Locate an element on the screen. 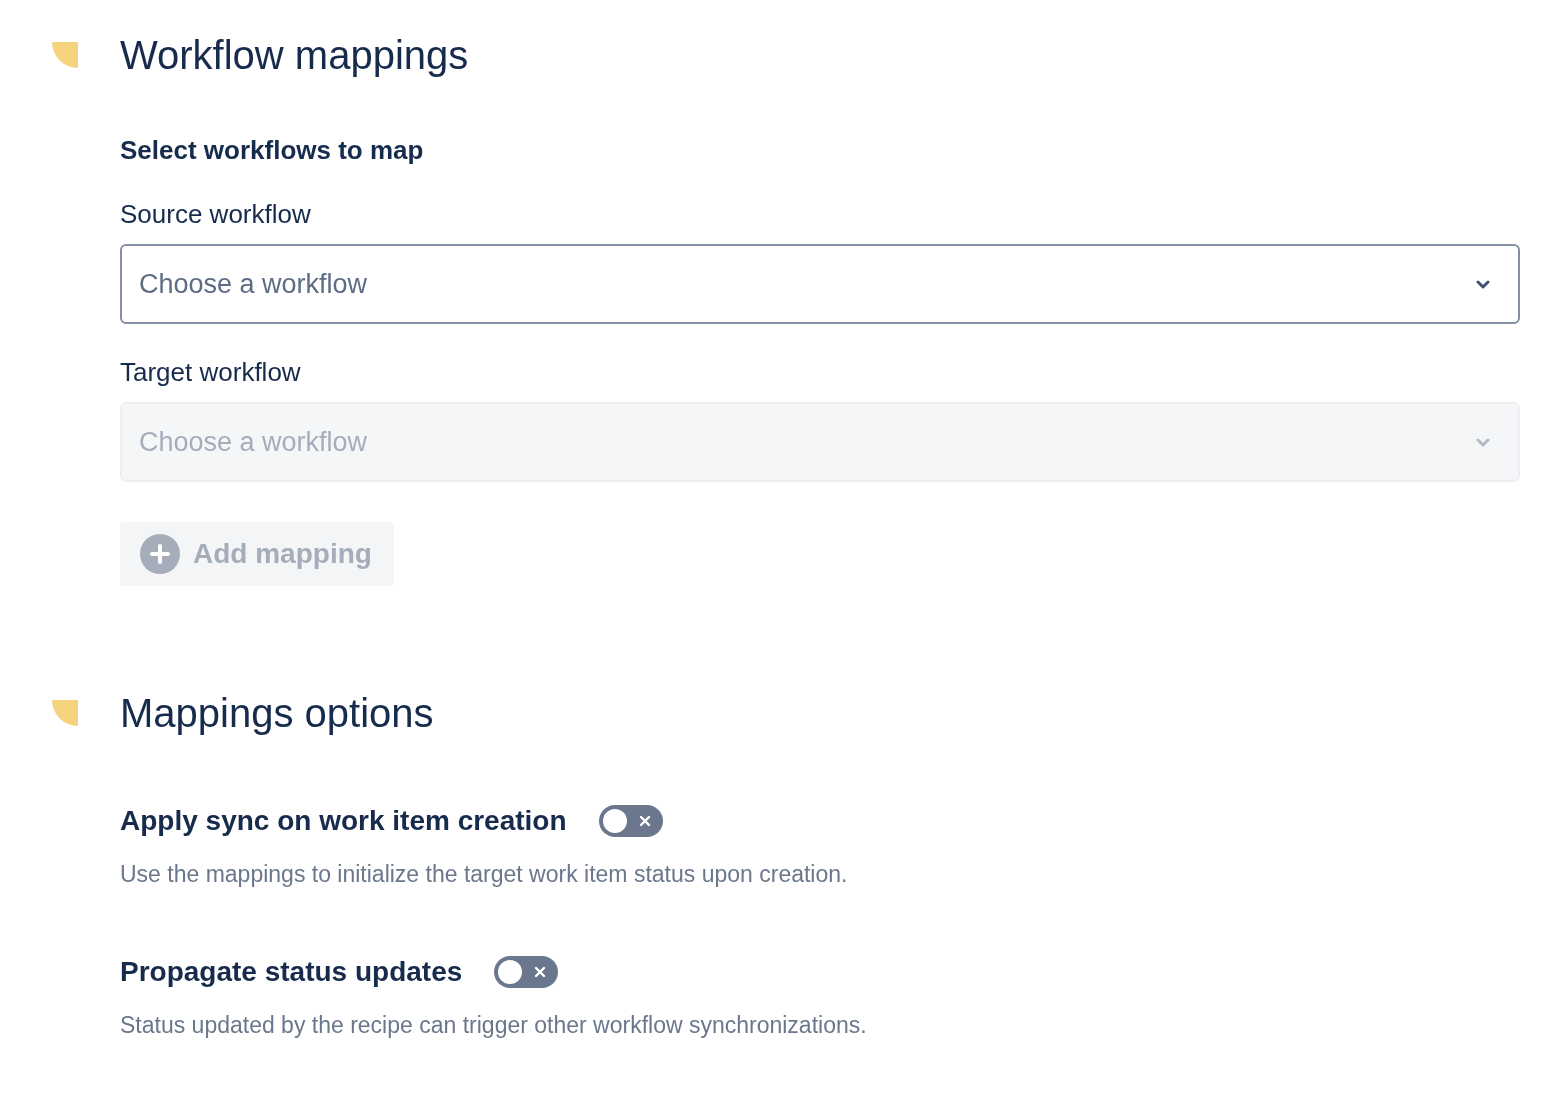 Image resolution: width=1562 pixels, height=1100 pixels. option-label: Apply sync on work item creation is located at coordinates (343, 821).